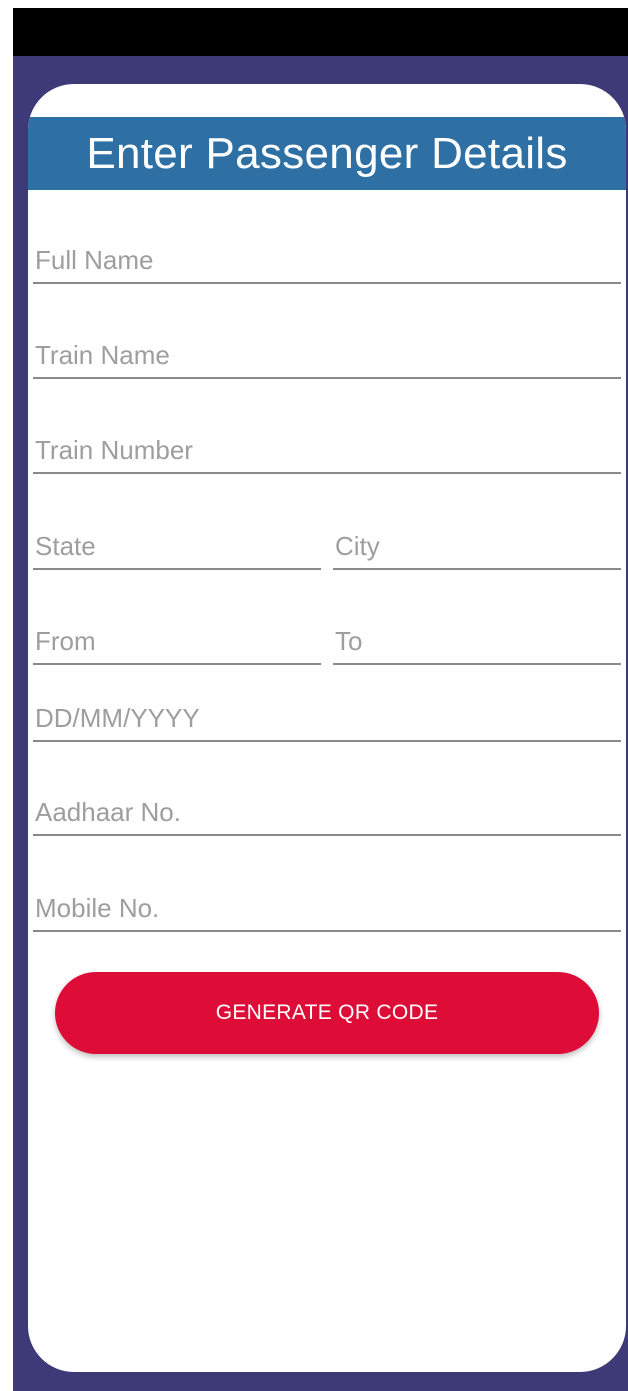 The image size is (628, 1391). Describe the element at coordinates (320, 32) in the screenshot. I see `status-bar` at that location.